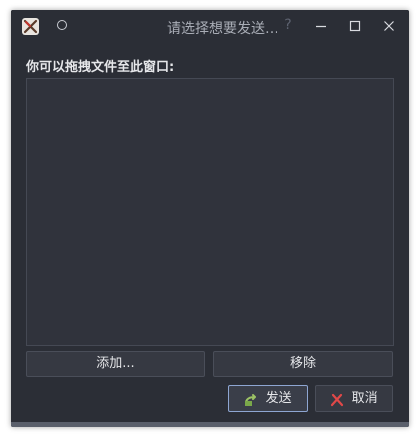 The image size is (420, 439). What do you see at coordinates (355, 26) in the screenshot?
I see `maximize-icon` at bounding box center [355, 26].